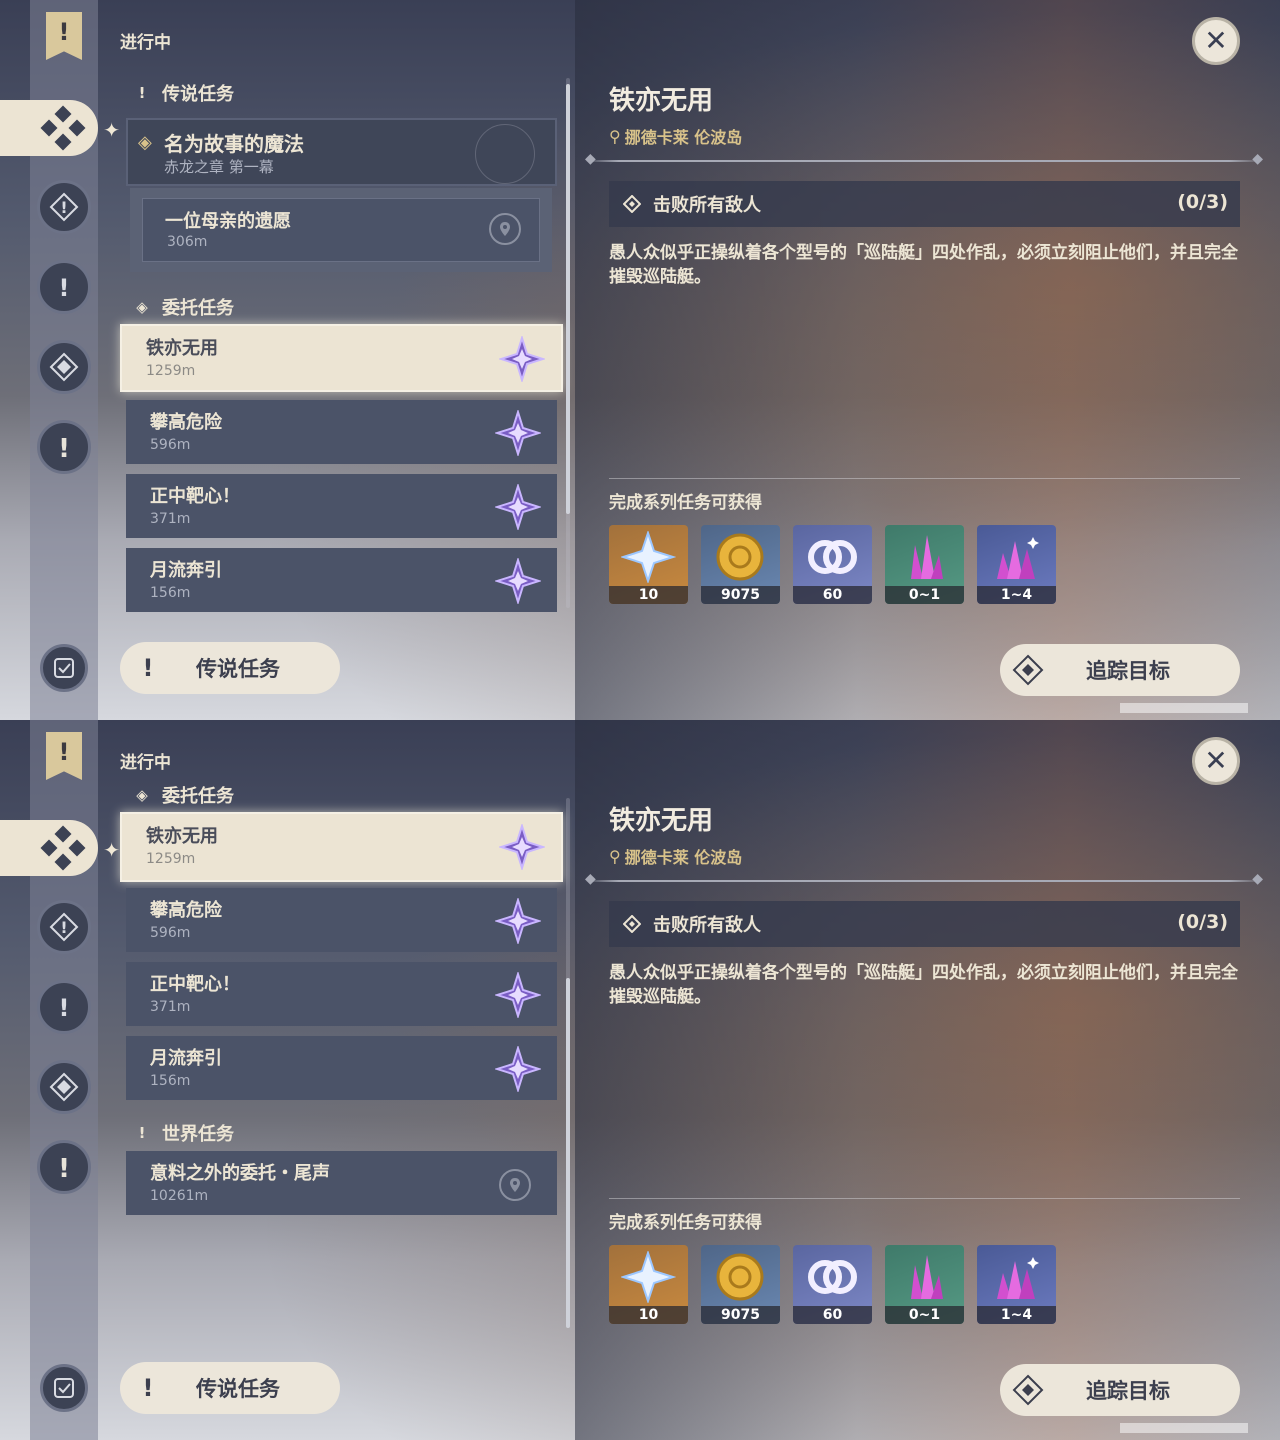 The width and height of the screenshot is (1280, 1440). I want to click on detail-title: 铁亦无用, so click(661, 821).